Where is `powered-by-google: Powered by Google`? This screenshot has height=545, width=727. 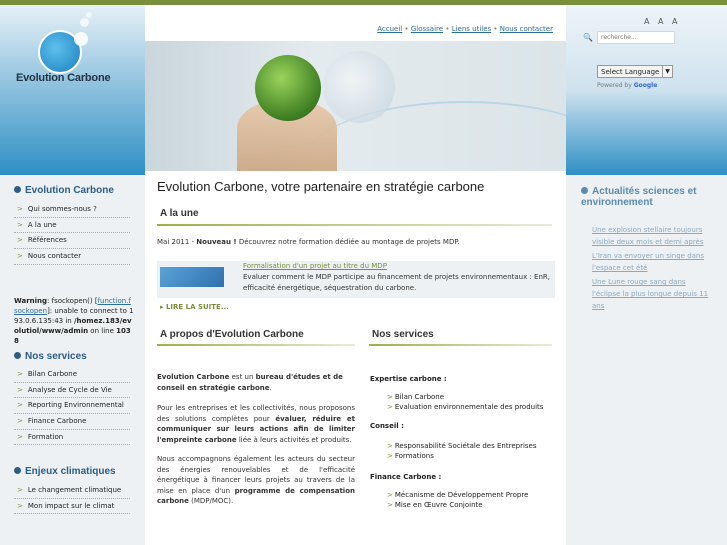
powered-by-google: Powered by Google is located at coordinates (627, 85).